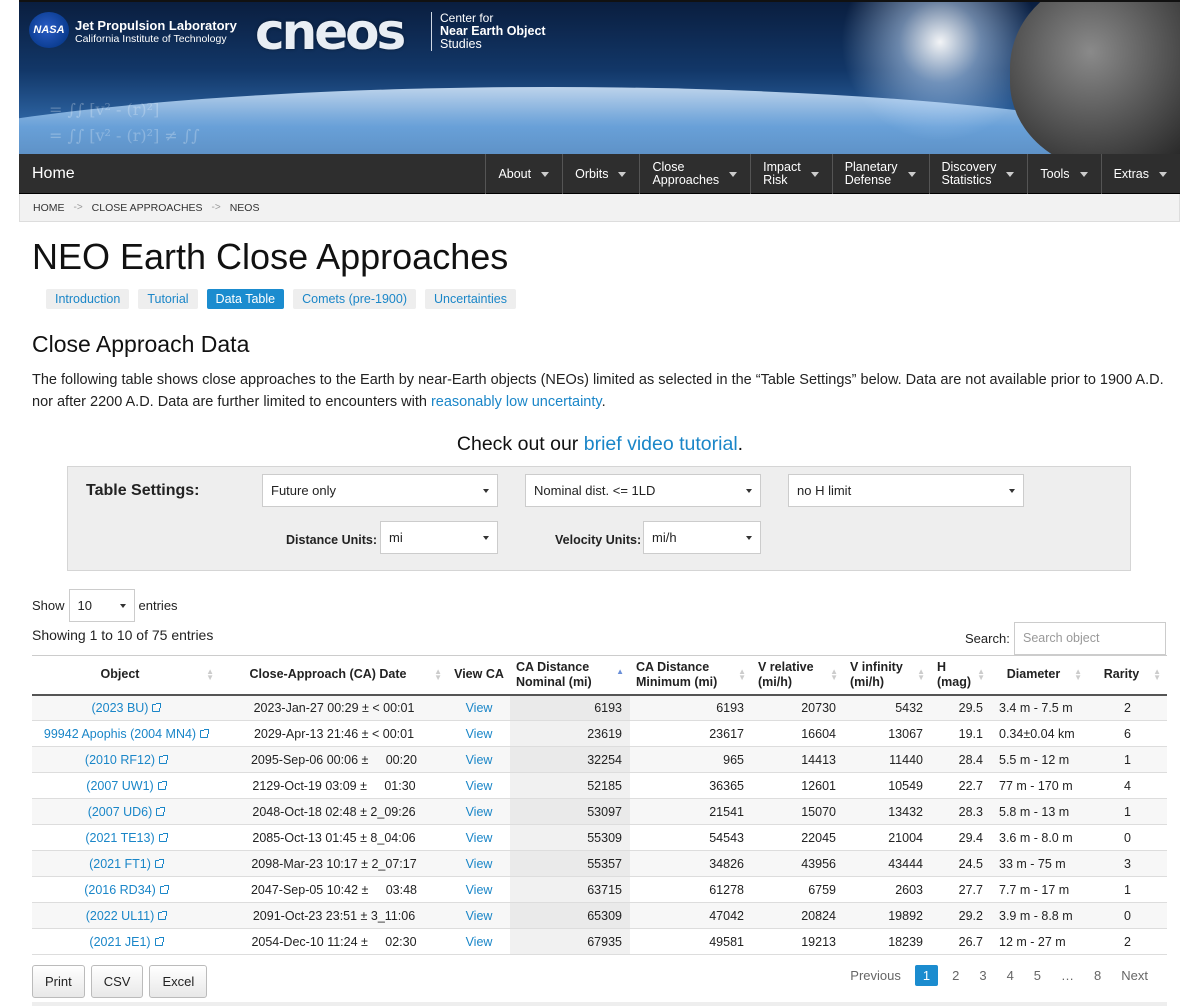  I want to click on cell-diameter-value: 77 m - 170 m, so click(1036, 785).